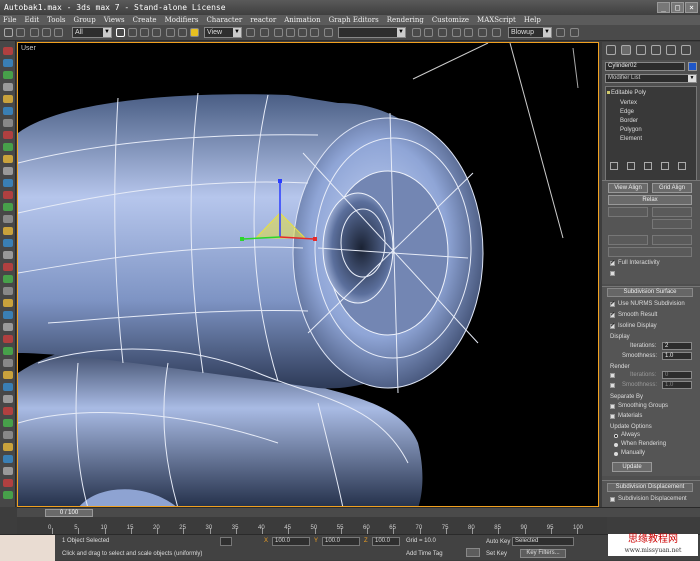 The width and height of the screenshot is (700, 561). What do you see at coordinates (85, 20) in the screenshot?
I see `menu-group: Group` at bounding box center [85, 20].